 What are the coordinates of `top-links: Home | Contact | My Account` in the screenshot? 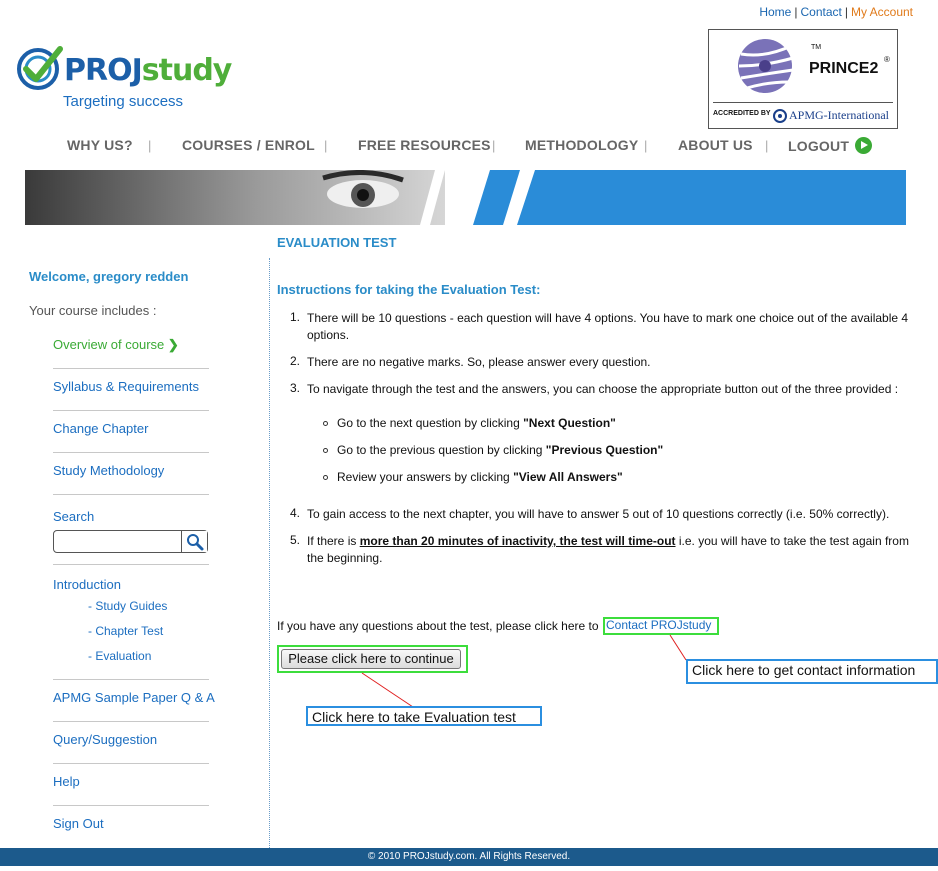 It's located at (836, 12).